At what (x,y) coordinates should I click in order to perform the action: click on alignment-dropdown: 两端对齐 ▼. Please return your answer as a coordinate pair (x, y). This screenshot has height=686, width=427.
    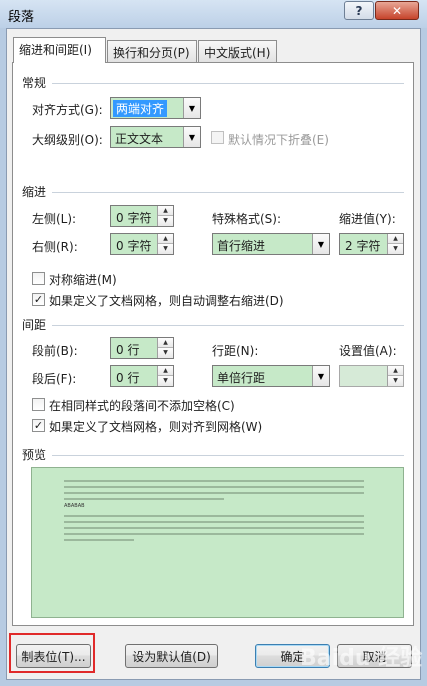
    Looking at the image, I should click on (155, 108).